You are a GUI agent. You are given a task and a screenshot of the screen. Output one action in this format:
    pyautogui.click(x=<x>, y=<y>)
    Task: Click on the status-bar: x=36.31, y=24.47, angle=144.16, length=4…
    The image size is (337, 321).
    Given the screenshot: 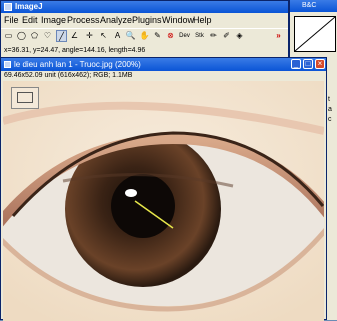 What is the action you would take?
    pyautogui.click(x=144, y=50)
    